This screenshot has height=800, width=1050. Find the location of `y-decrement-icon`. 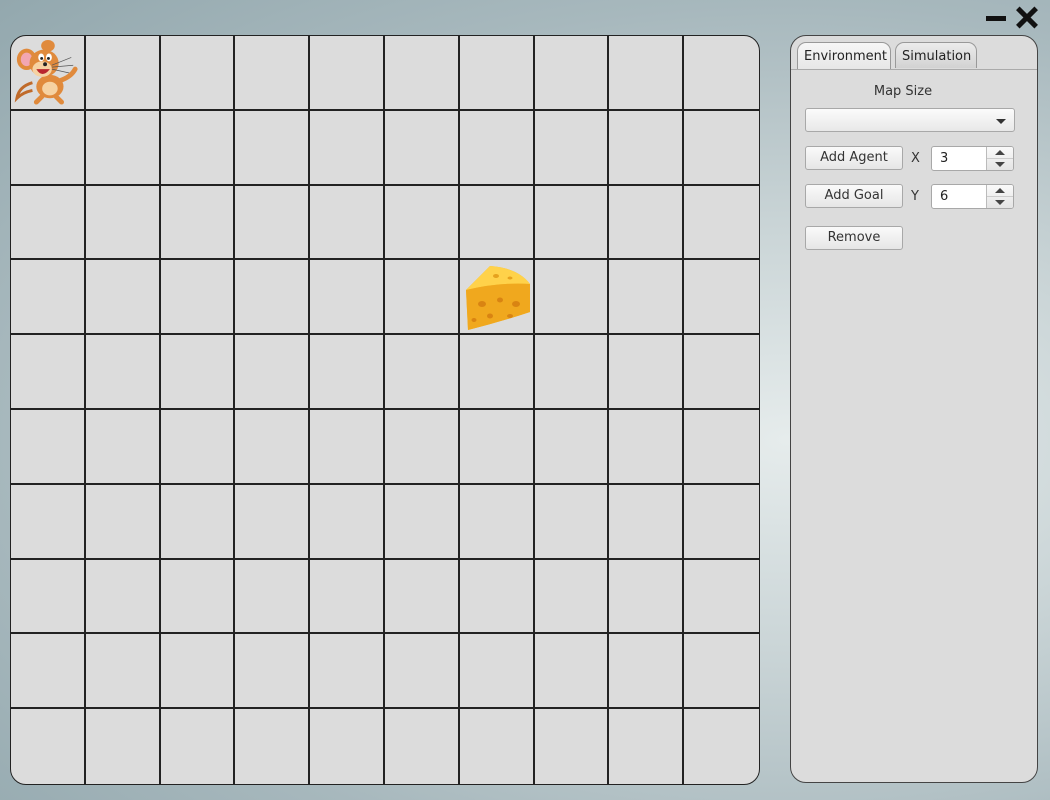

y-decrement-icon is located at coordinates (1000, 202).